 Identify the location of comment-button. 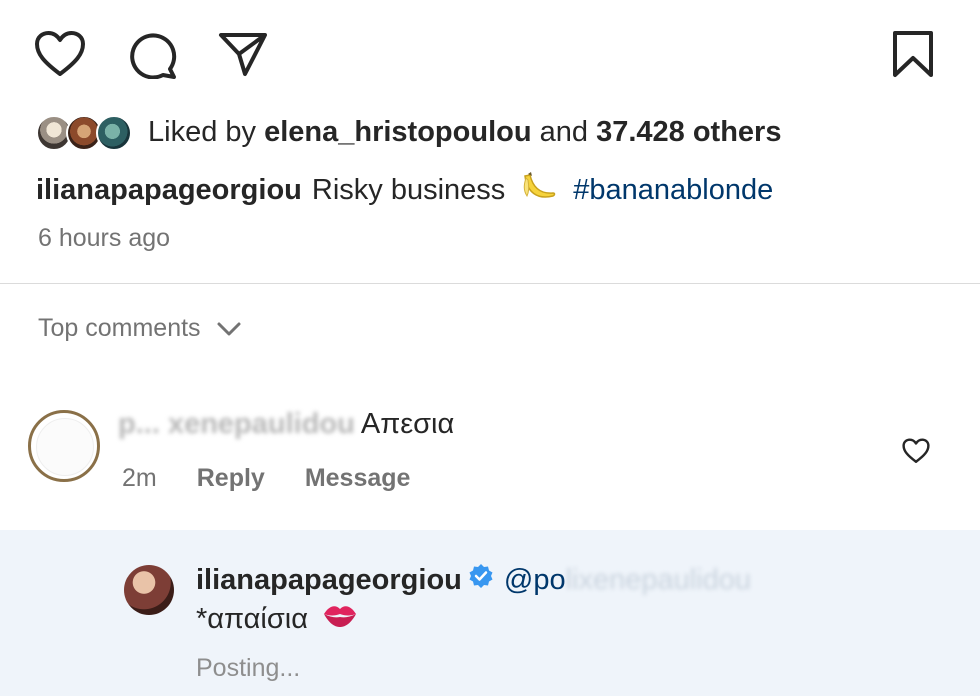
(152, 55).